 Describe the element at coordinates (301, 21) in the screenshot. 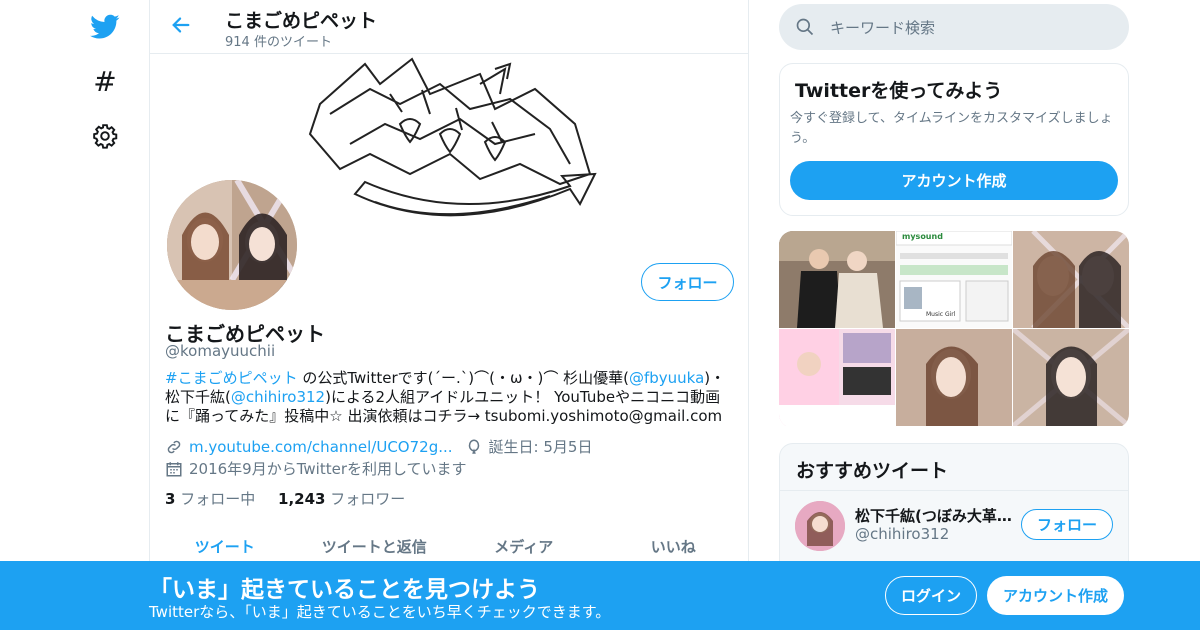

I see `header-title: こまごめピペット` at that location.